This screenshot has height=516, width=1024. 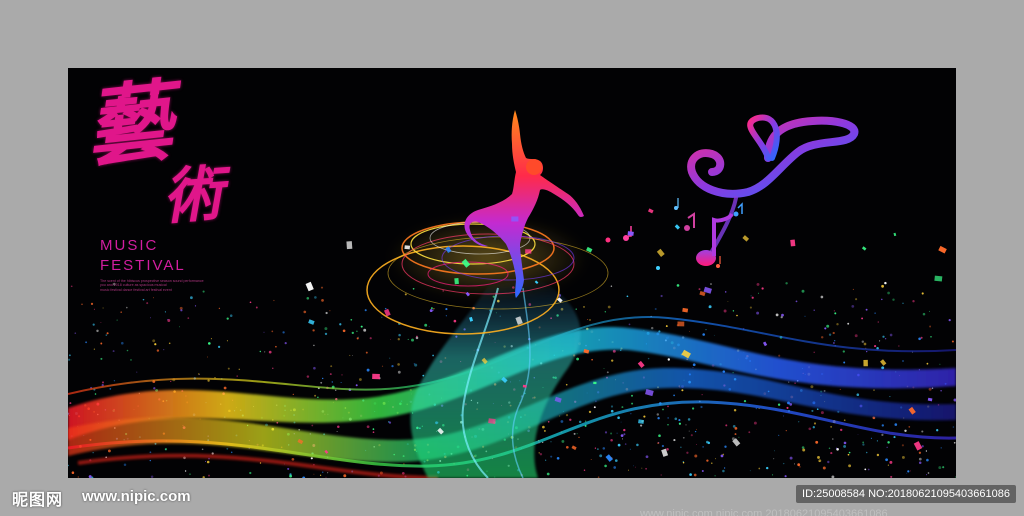 What do you see at coordinates (129, 245) in the screenshot?
I see `title-music: MUSIC` at bounding box center [129, 245].